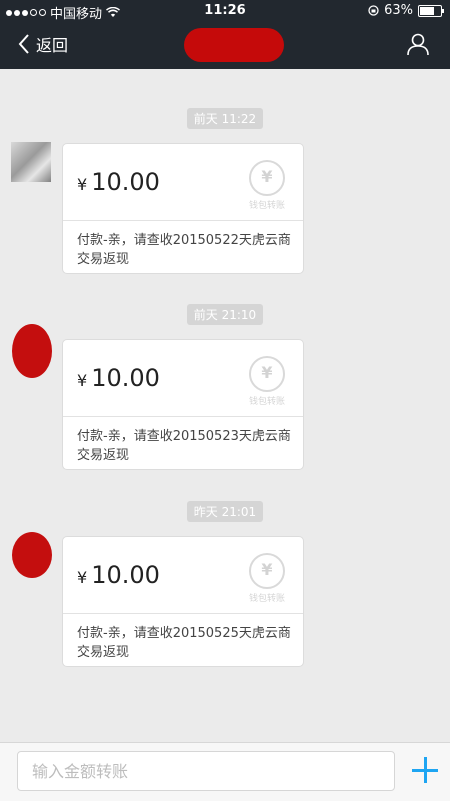  I want to click on back-button: 返回, so click(43, 44).